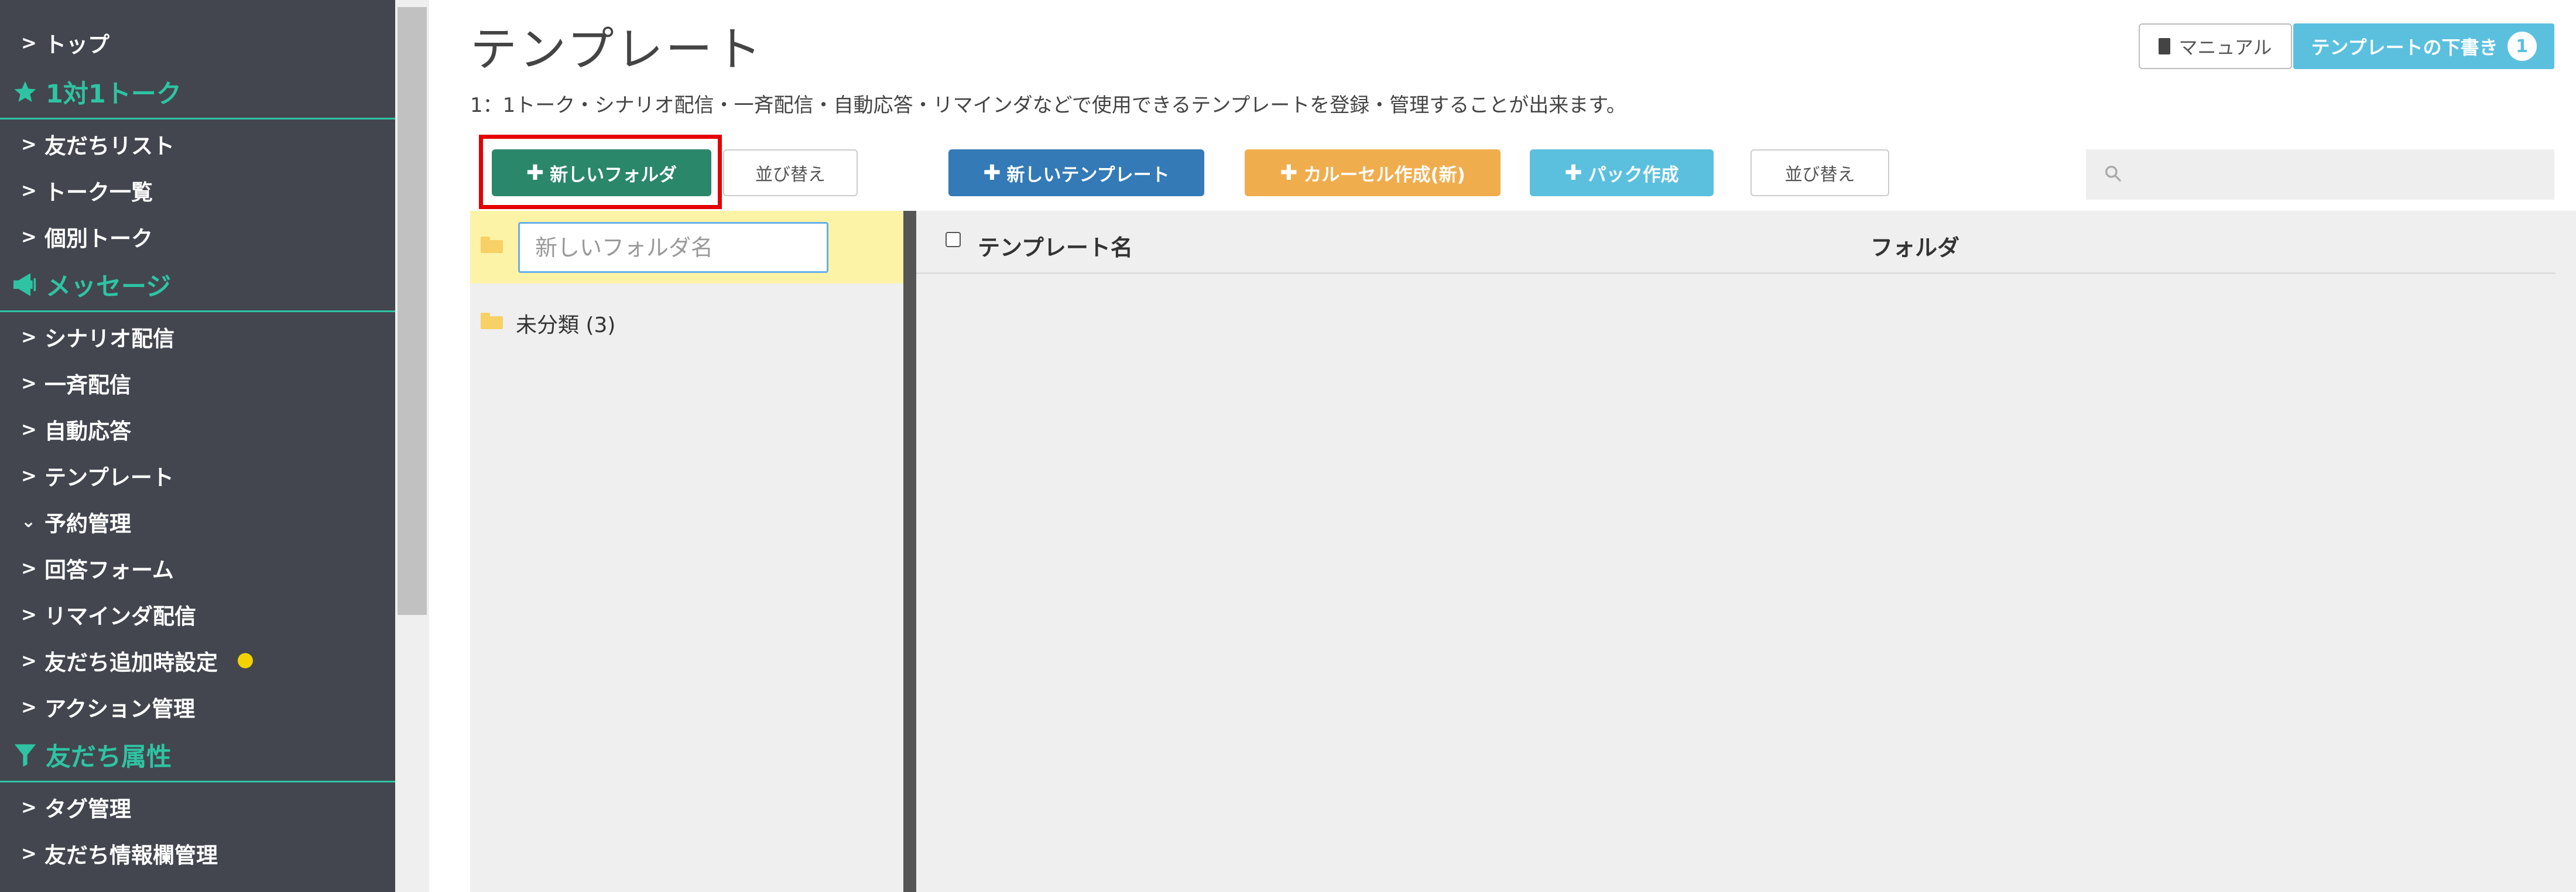 The image size is (2576, 892). I want to click on sidebar-item-label: 一斉配信, so click(87, 385).